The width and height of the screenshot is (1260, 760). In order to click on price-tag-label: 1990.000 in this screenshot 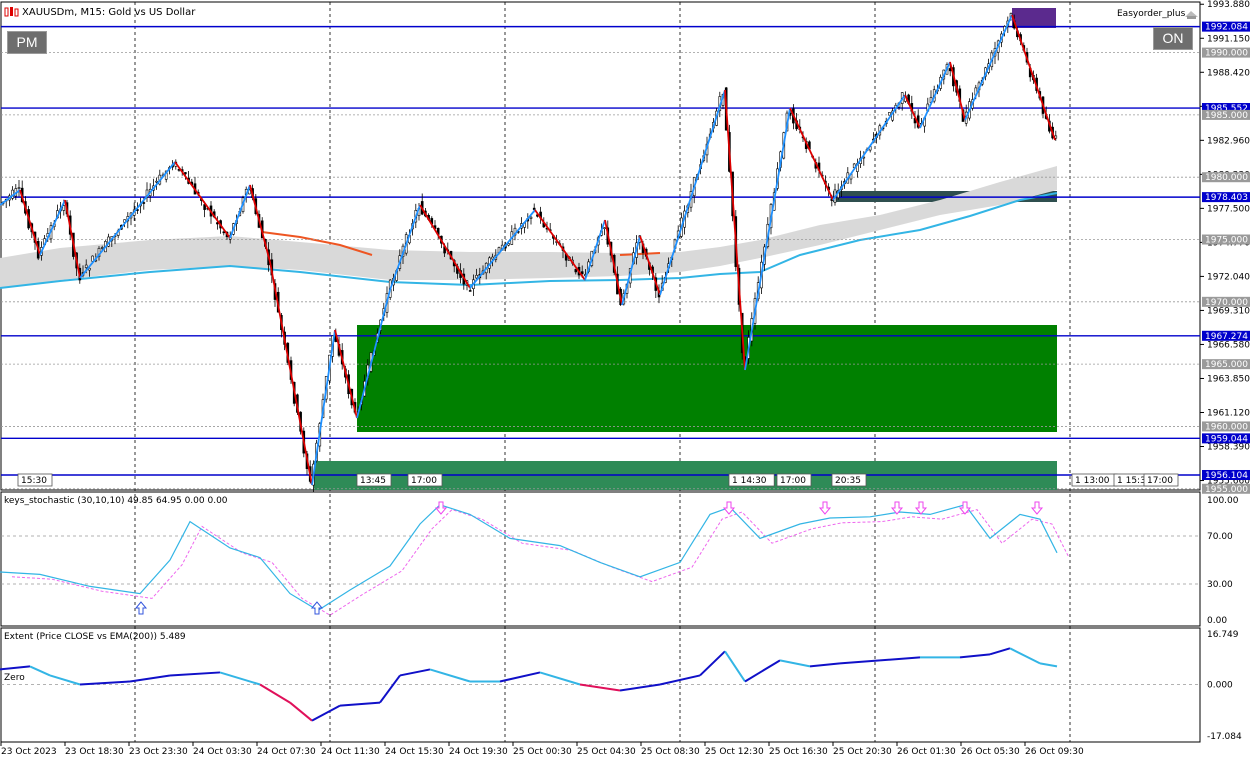, I will do `click(1226, 54)`.